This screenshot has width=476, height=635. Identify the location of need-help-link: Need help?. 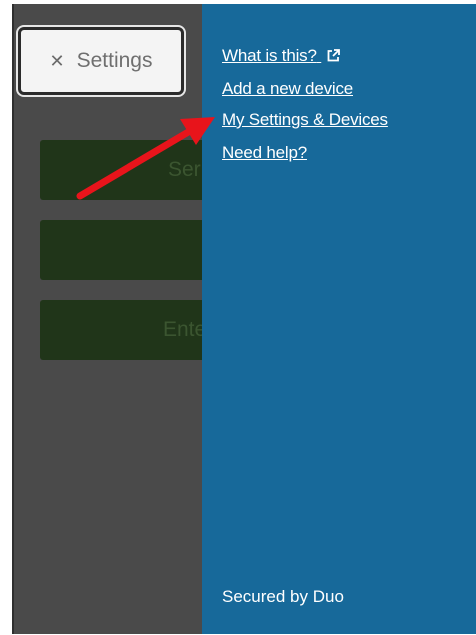
(264, 153).